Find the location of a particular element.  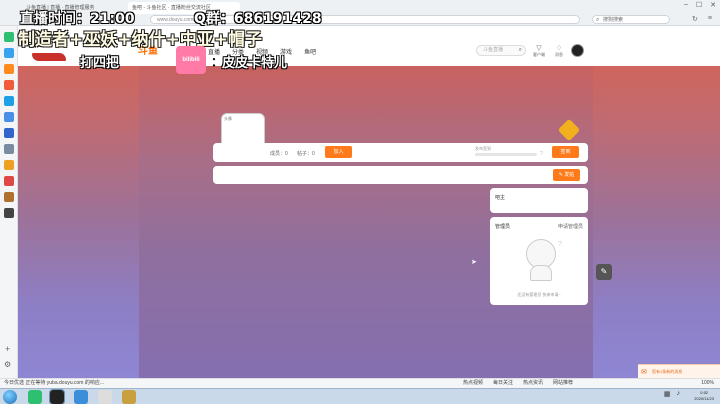

empty-mascot-icon: ? is located at coordinates (543, 261).